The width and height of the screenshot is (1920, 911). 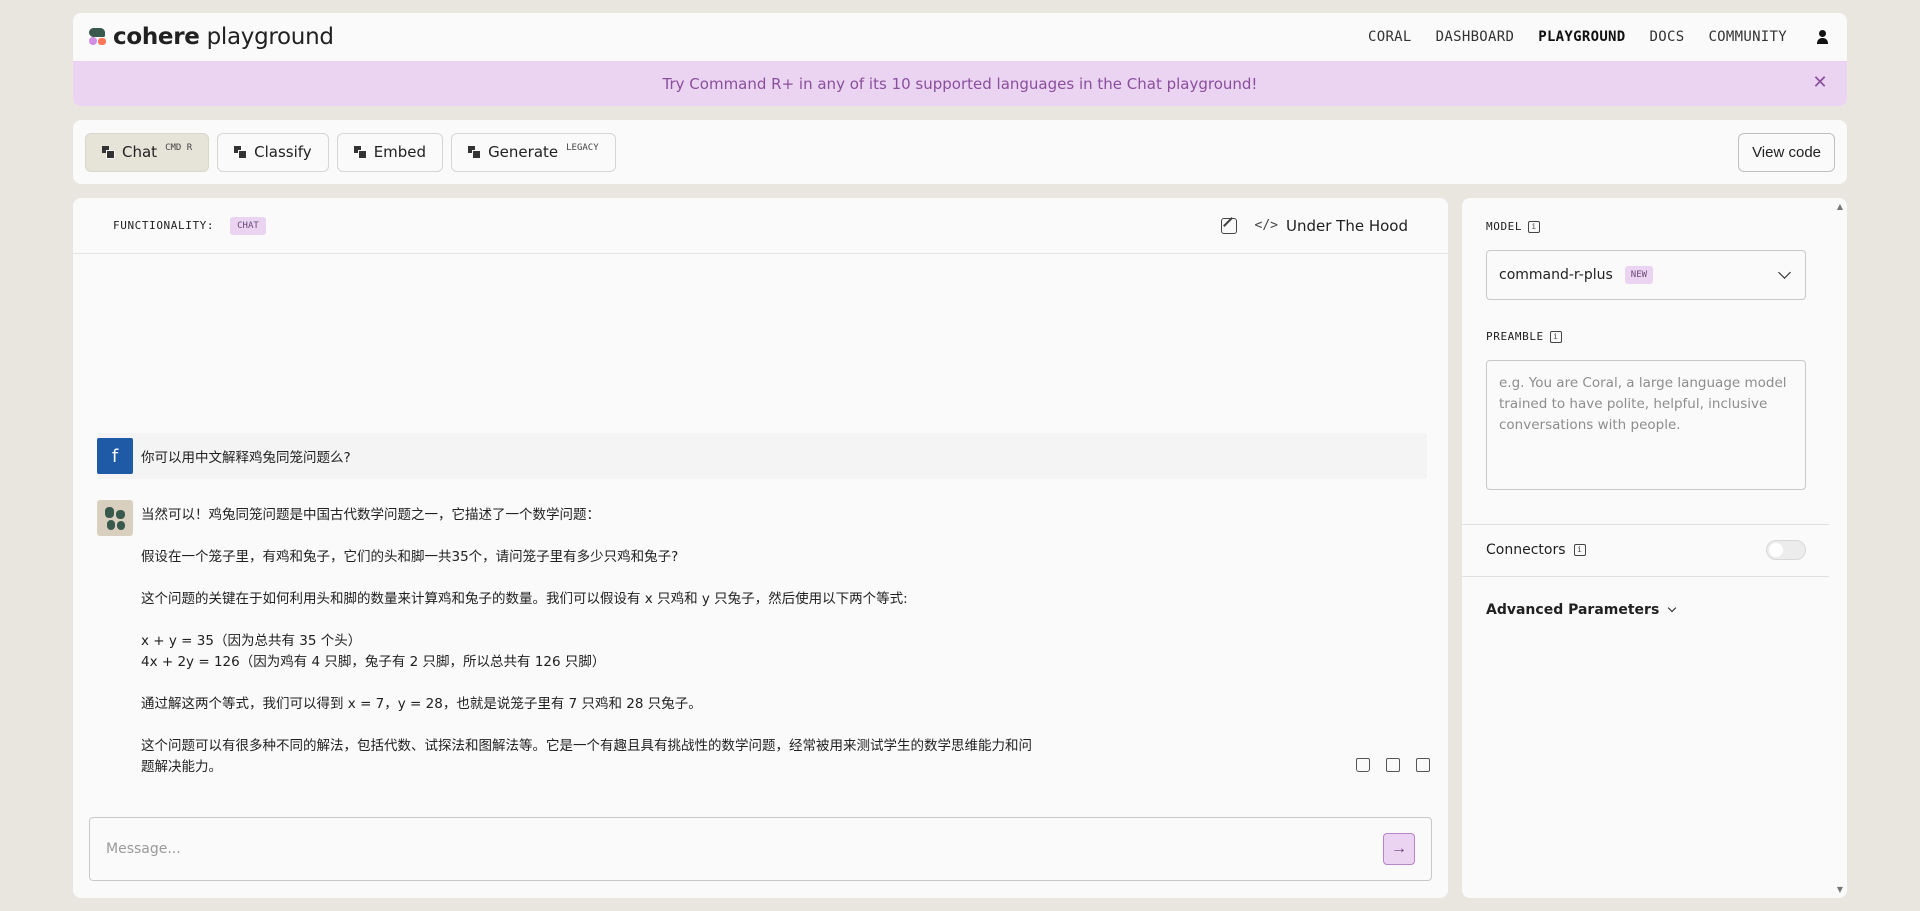 I want to click on thumbs-up-icon, so click(x=1363, y=765).